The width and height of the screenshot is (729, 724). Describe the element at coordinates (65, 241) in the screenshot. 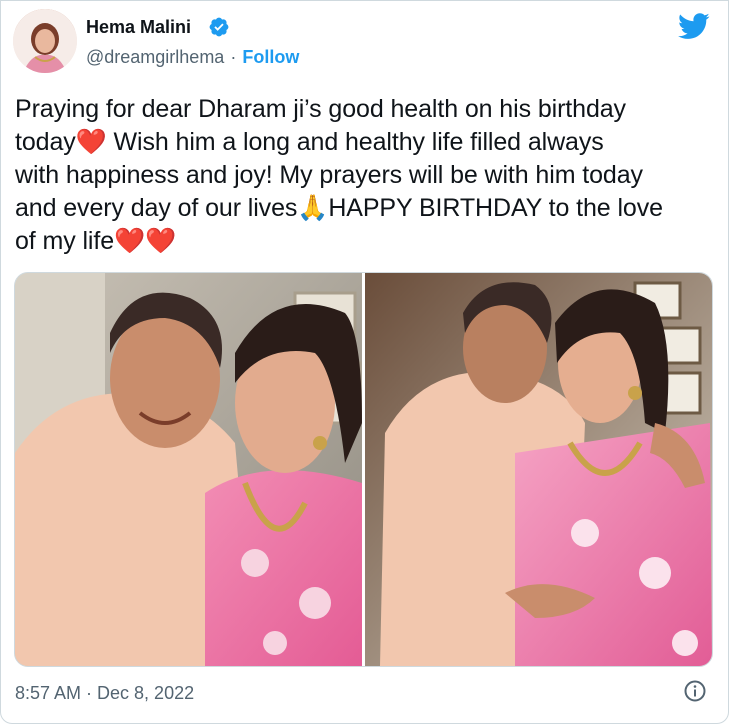

I see `tweet-line-5a: of my life` at that location.